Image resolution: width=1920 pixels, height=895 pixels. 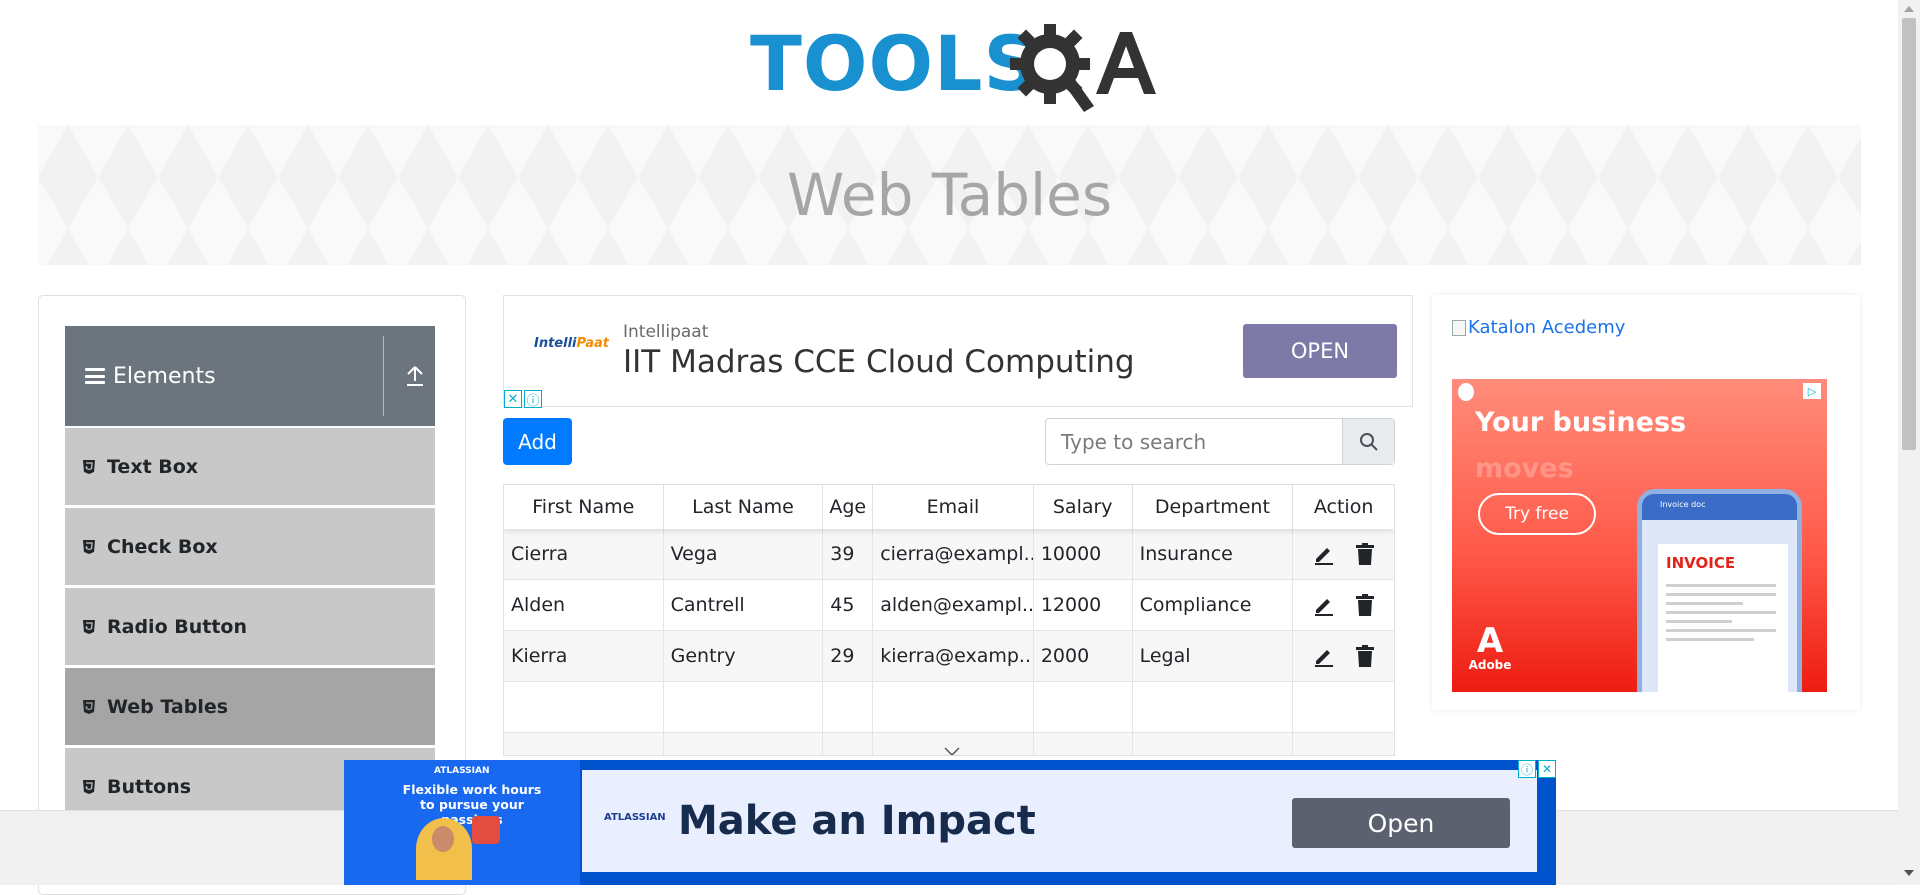 I want to click on page-title: Web Tables, so click(x=949, y=195).